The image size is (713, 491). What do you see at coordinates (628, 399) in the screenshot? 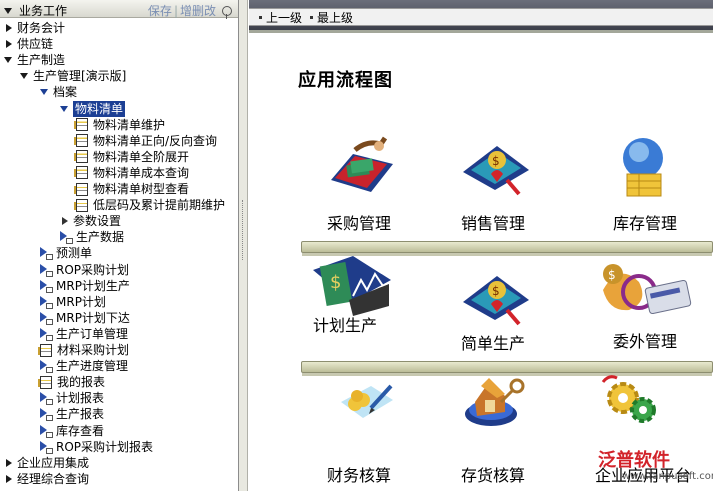
I see `enterprise-platform-icon` at bounding box center [628, 399].